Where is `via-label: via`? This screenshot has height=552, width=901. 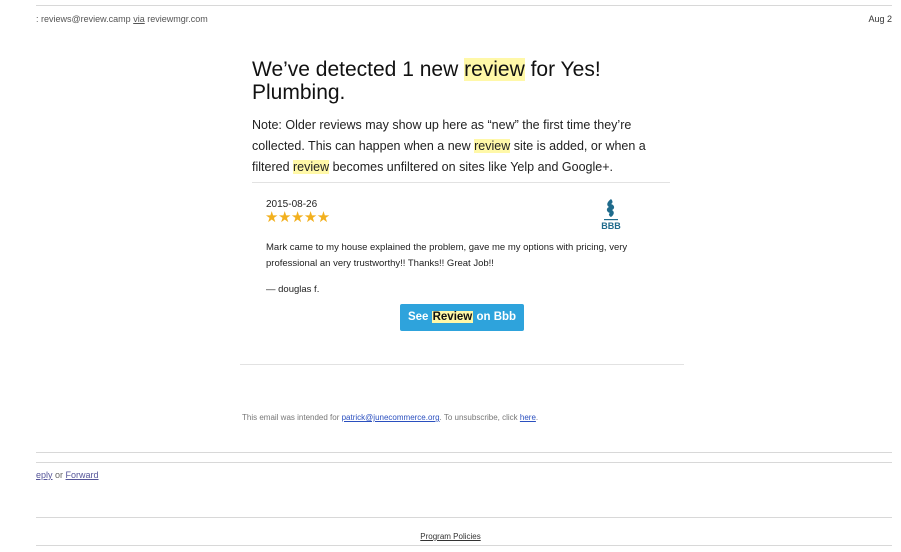
via-label: via is located at coordinates (139, 19).